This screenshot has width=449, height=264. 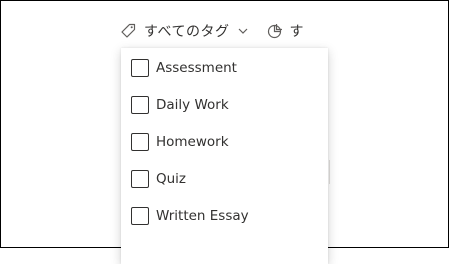 What do you see at coordinates (196, 68) in the screenshot?
I see `option-label: Assessment` at bounding box center [196, 68].